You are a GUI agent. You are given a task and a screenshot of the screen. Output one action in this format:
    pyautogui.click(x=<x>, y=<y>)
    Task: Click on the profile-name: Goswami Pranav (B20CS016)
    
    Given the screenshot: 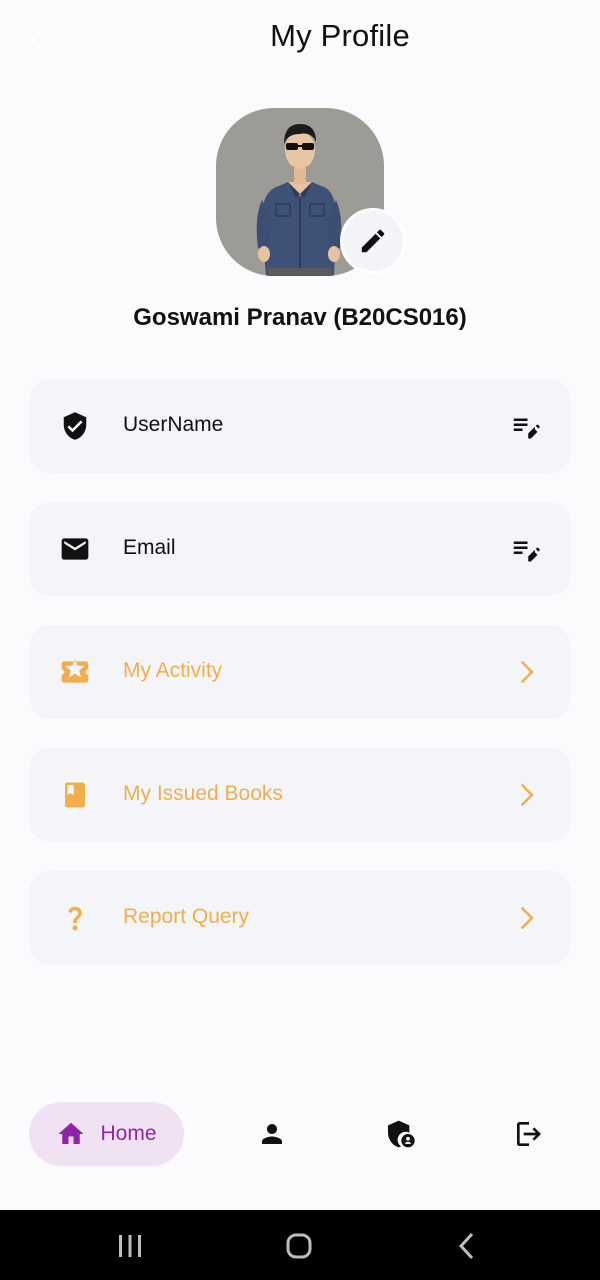 What is the action you would take?
    pyautogui.click(x=300, y=317)
    